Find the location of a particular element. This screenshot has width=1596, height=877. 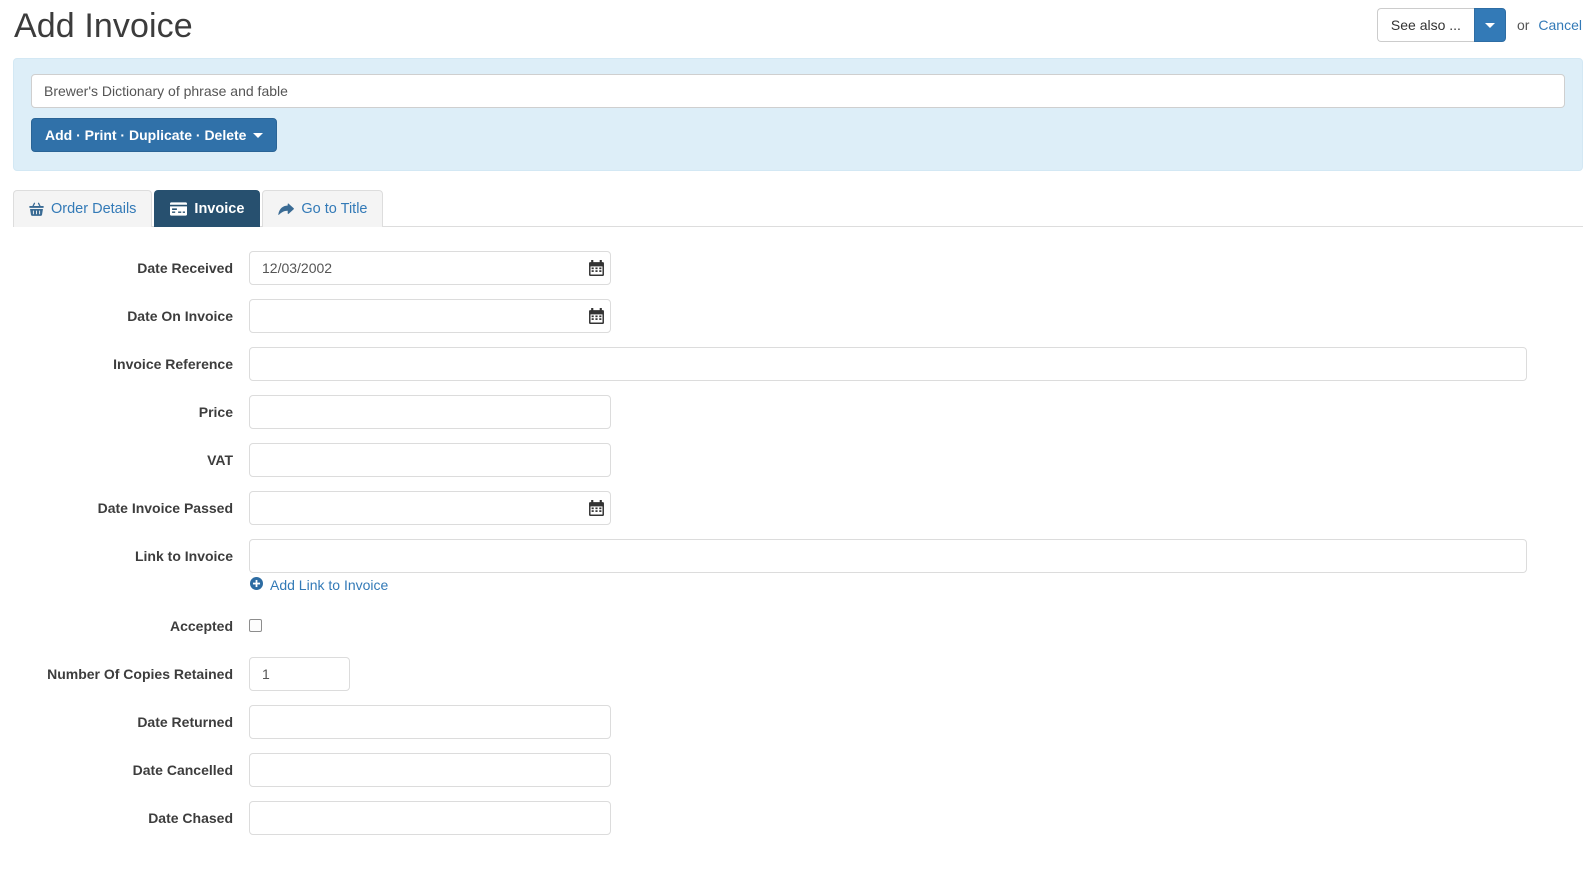

field-wrap-price is located at coordinates (916, 412).